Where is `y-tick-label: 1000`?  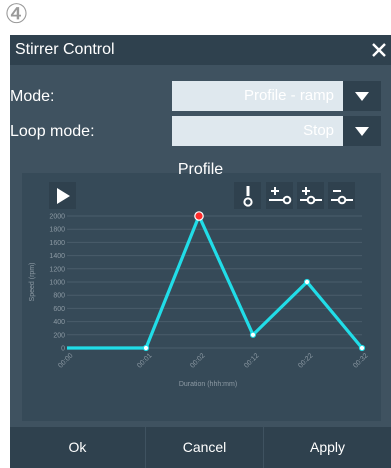 y-tick-label: 1000 is located at coordinates (57, 283).